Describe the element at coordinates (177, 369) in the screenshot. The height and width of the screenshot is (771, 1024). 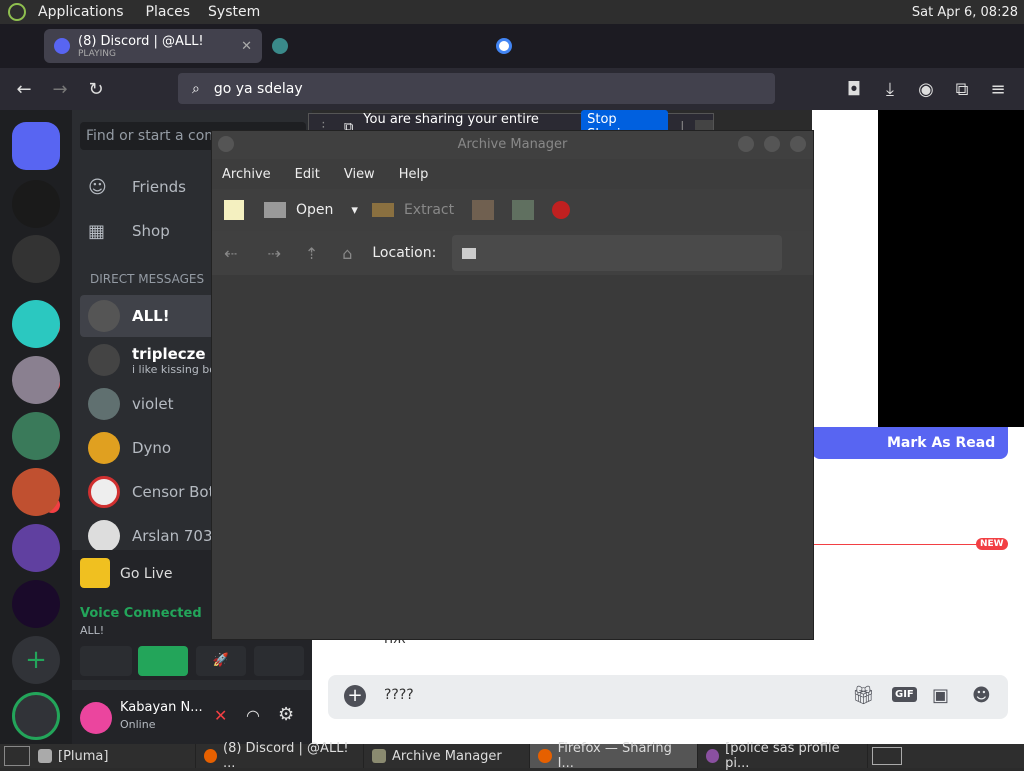
I see `dm-status: i like kissing boy` at that location.